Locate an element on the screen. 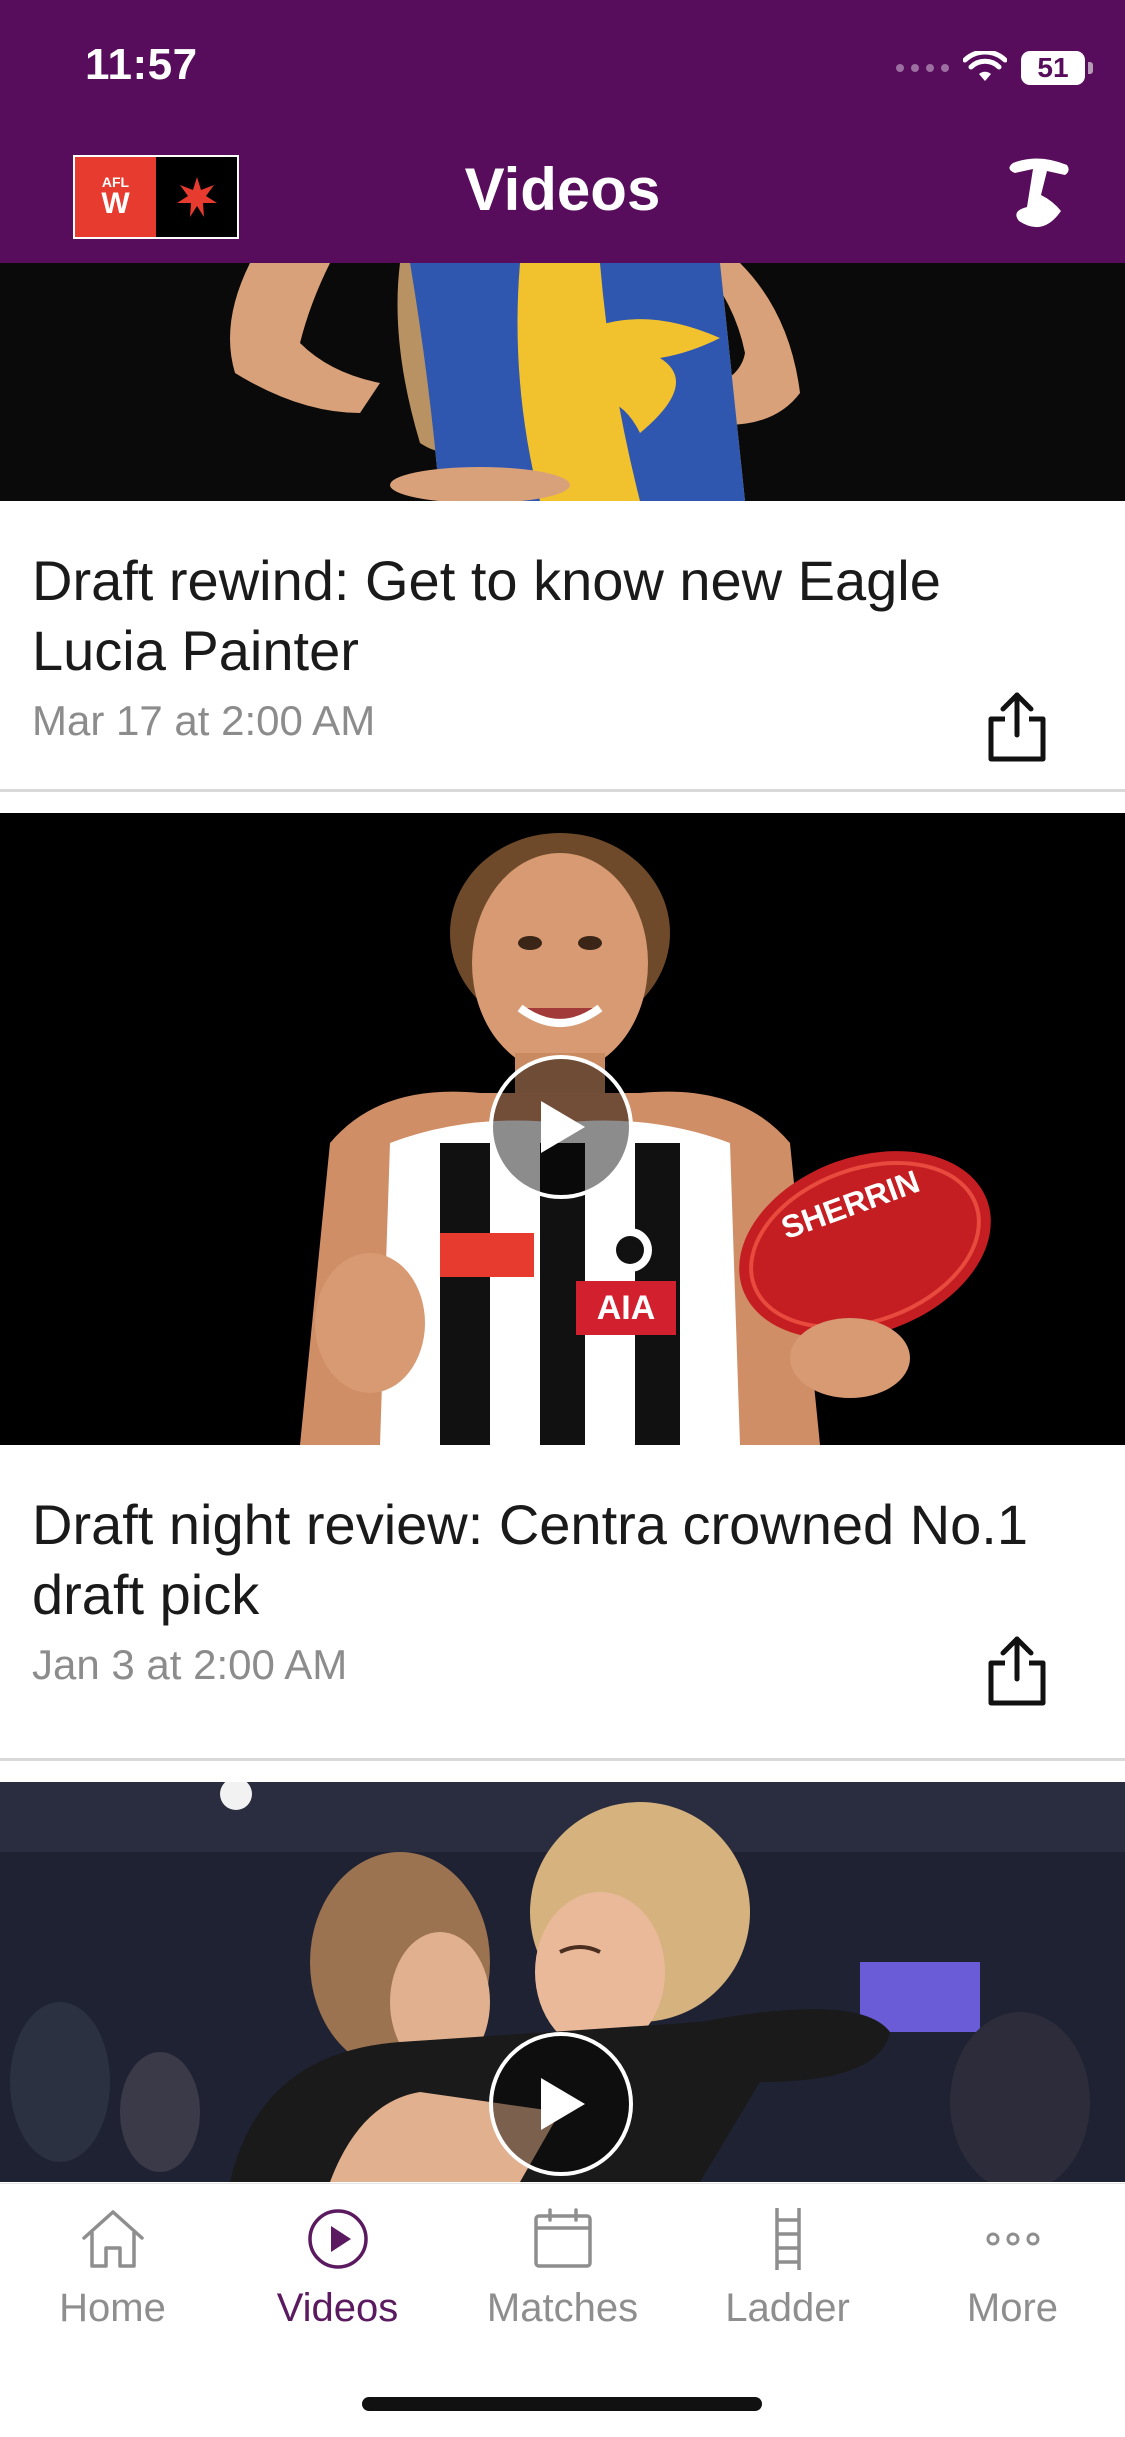 This screenshot has height=2437, width=1125. more-dots-icon is located at coordinates (1012, 2239).